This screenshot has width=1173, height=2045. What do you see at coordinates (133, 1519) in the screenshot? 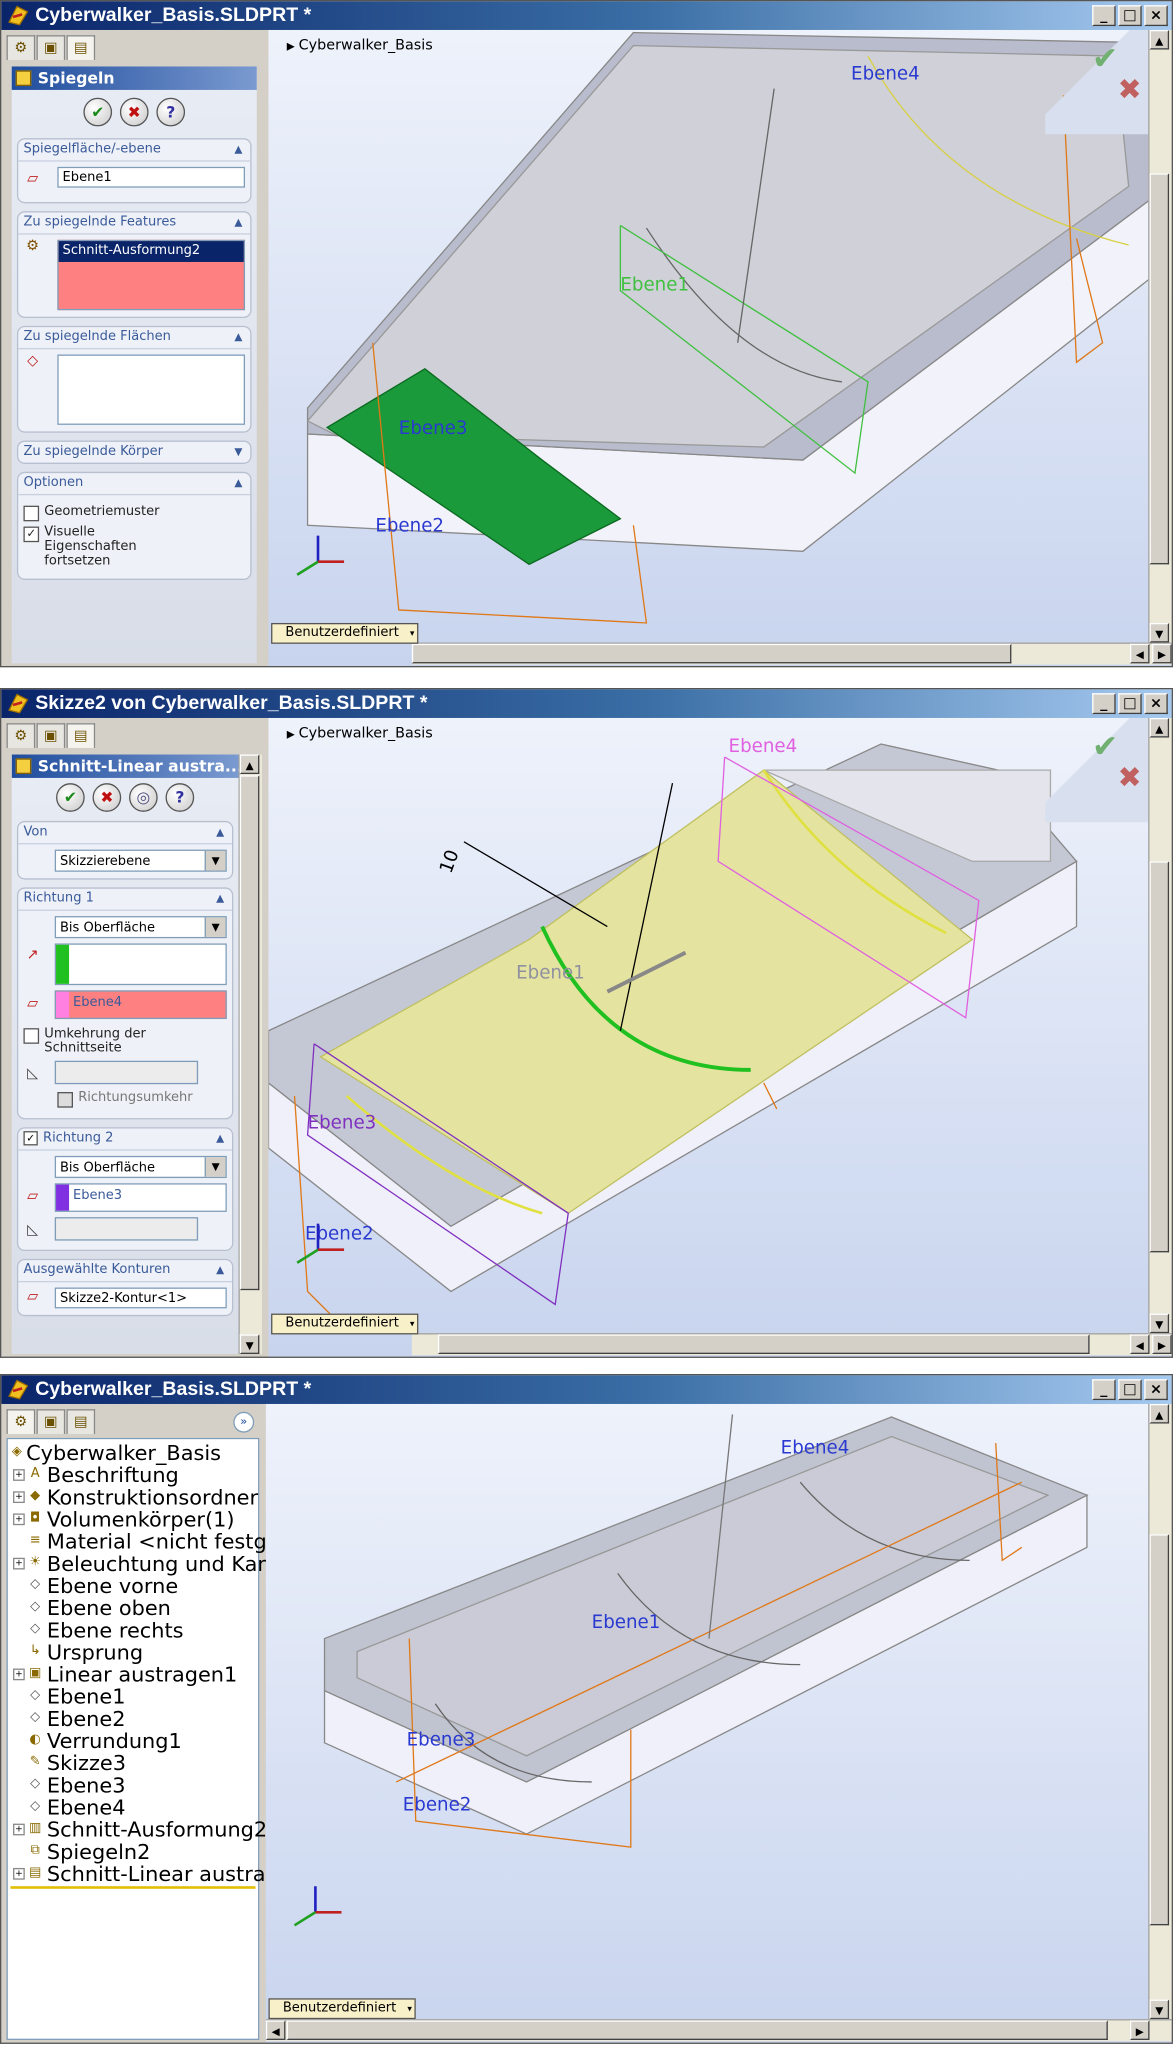
I see `tree-item: + ◘ Volumenkörper(1)` at bounding box center [133, 1519].